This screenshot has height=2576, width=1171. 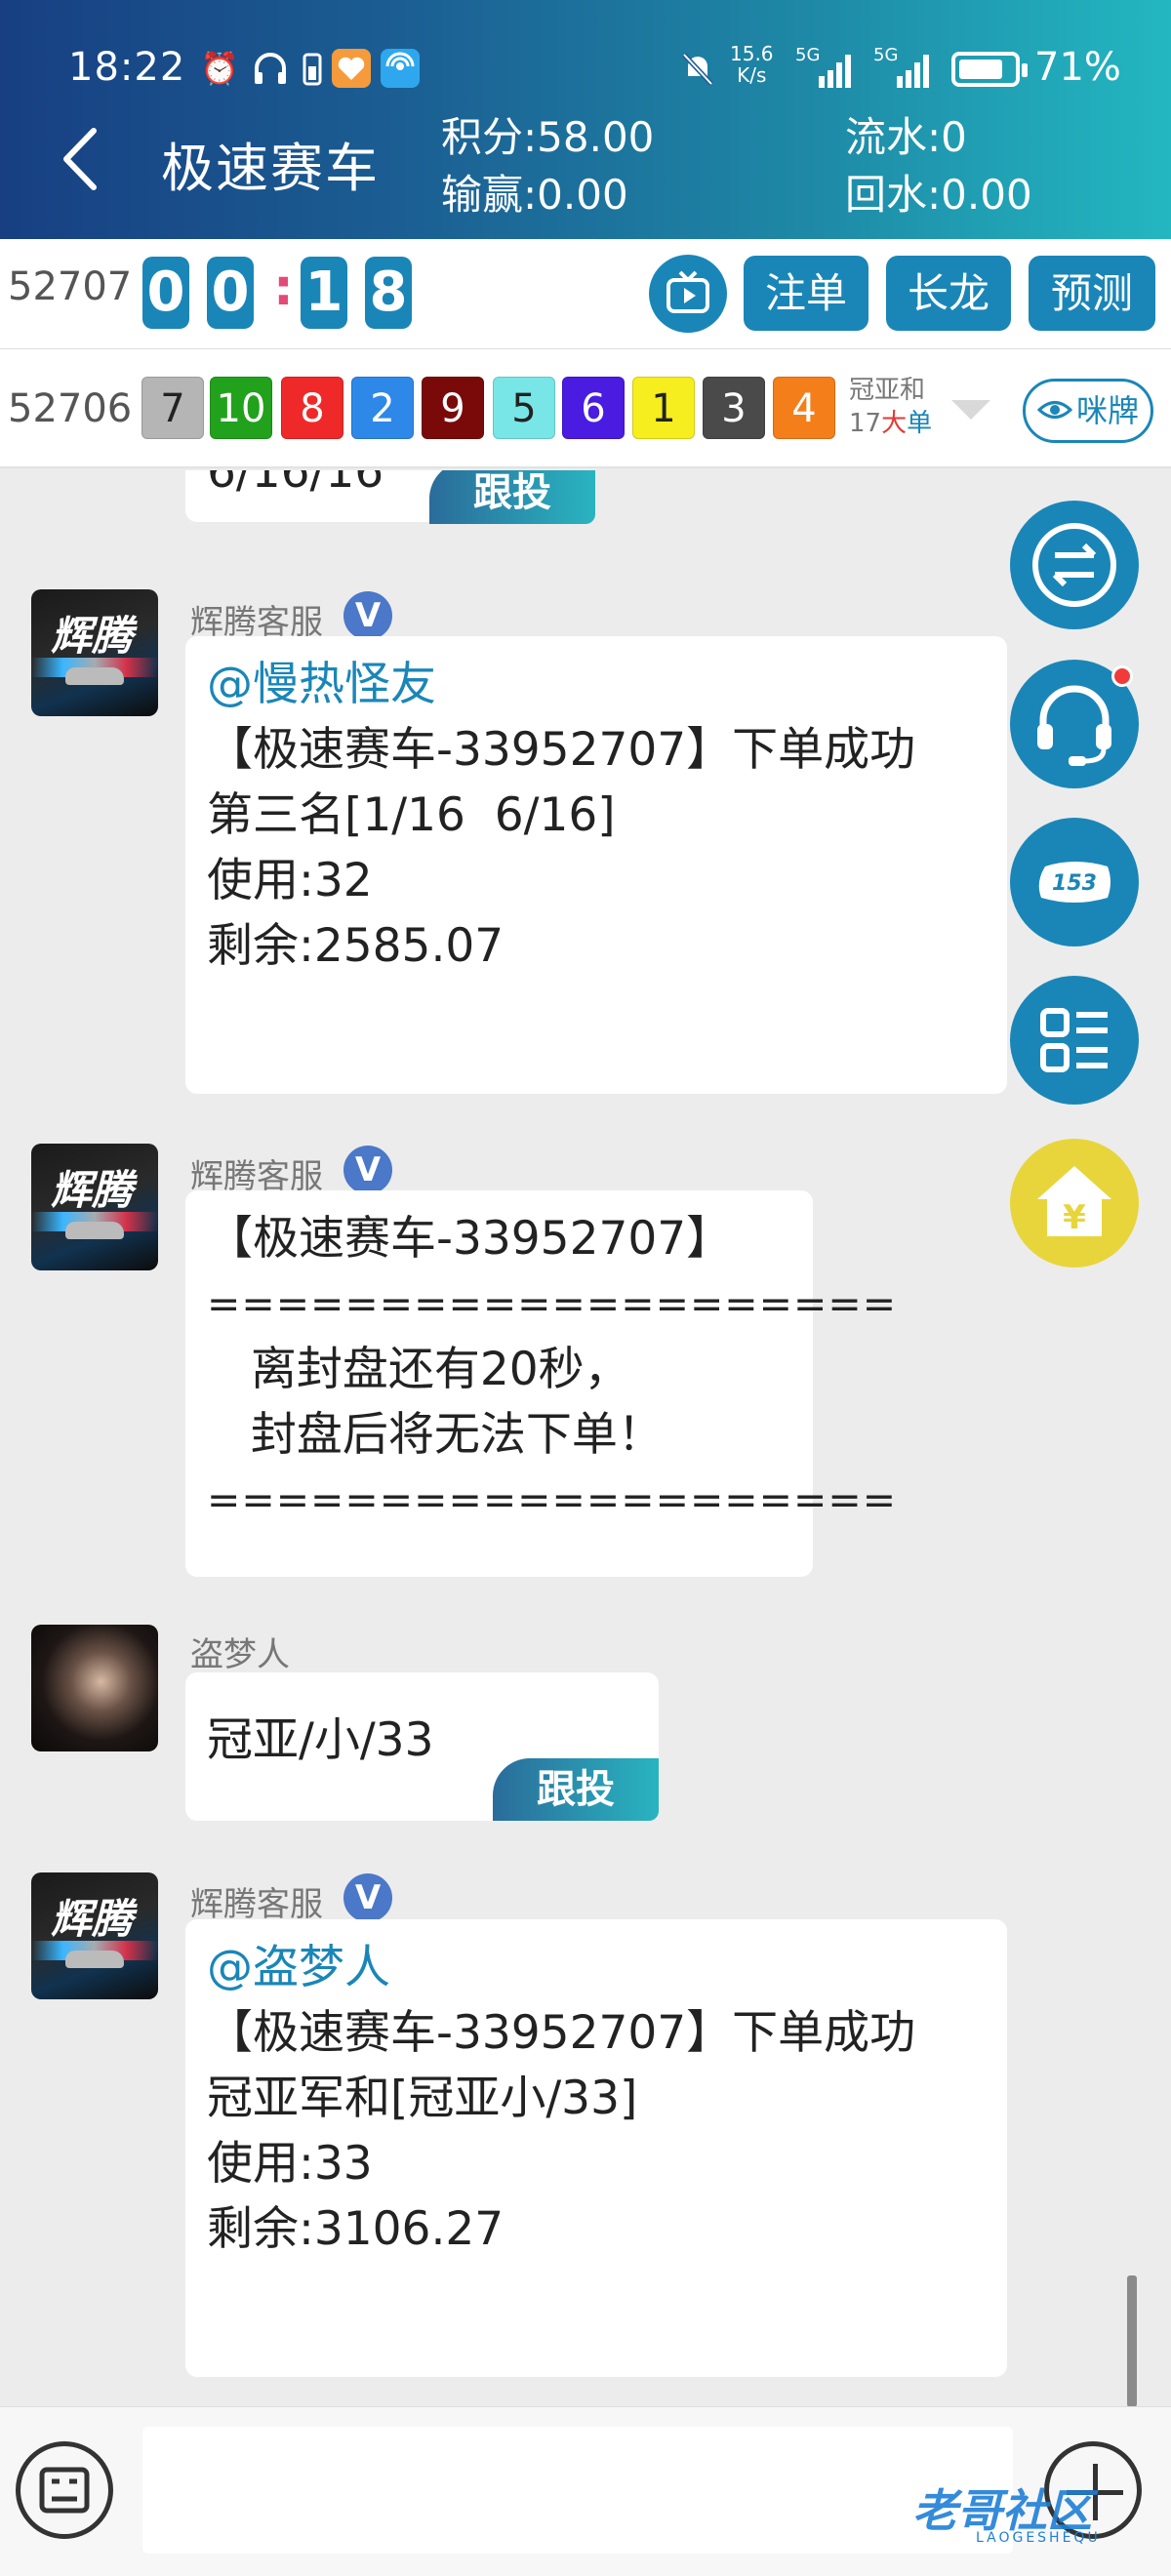 I want to click on sum-big: 大, so click(x=894, y=423).